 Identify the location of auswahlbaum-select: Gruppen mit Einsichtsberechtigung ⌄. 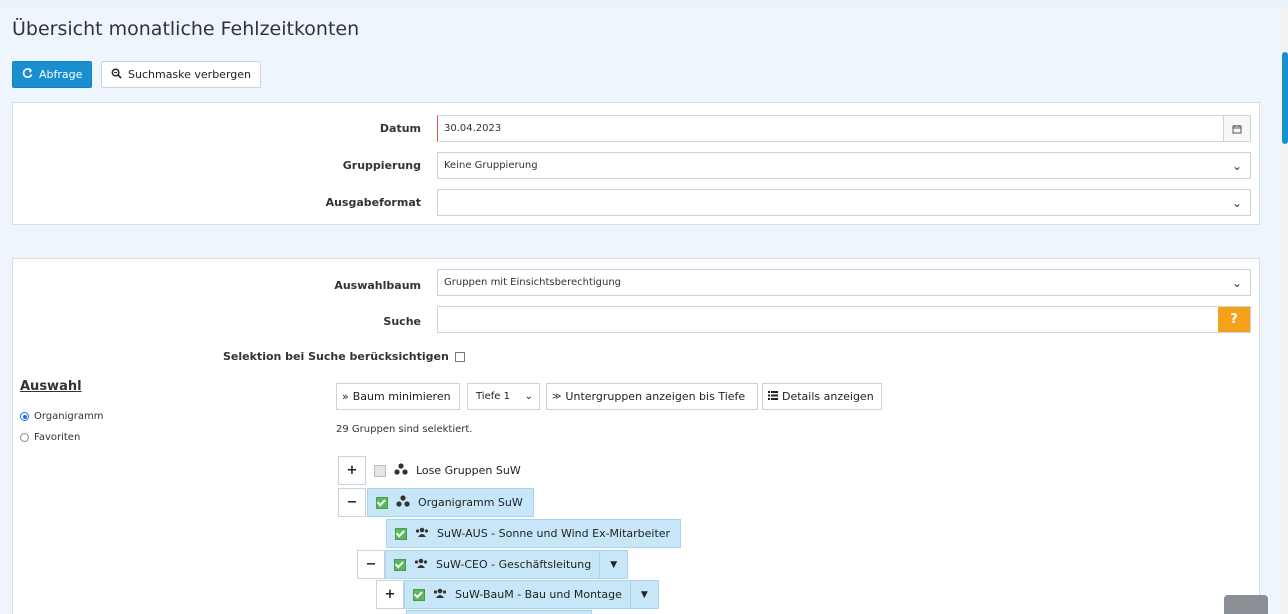
(844, 282).